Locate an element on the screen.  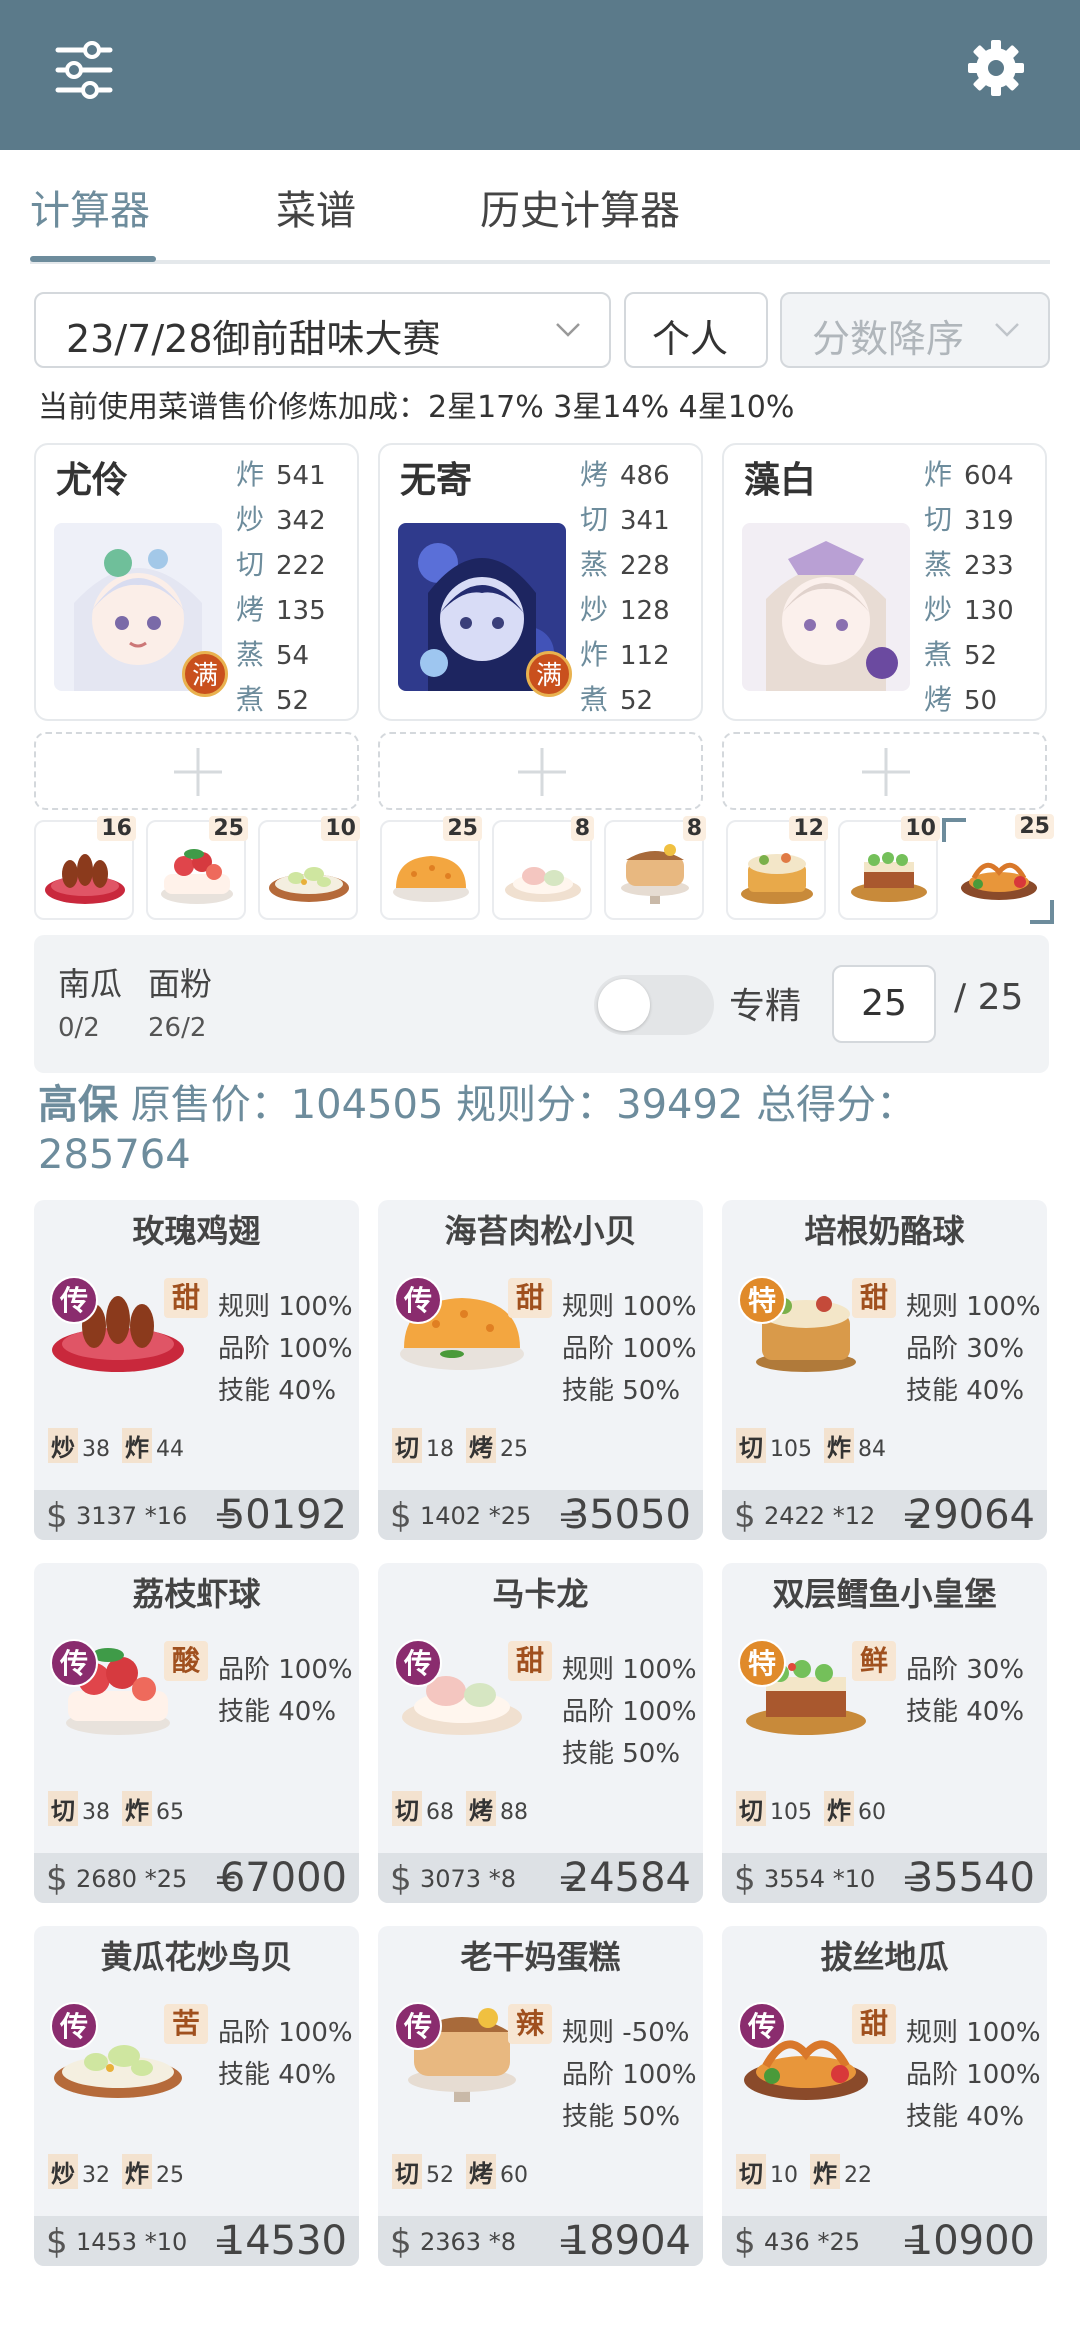
price-times-count: 3554 *10 is located at coordinates (820, 1879).